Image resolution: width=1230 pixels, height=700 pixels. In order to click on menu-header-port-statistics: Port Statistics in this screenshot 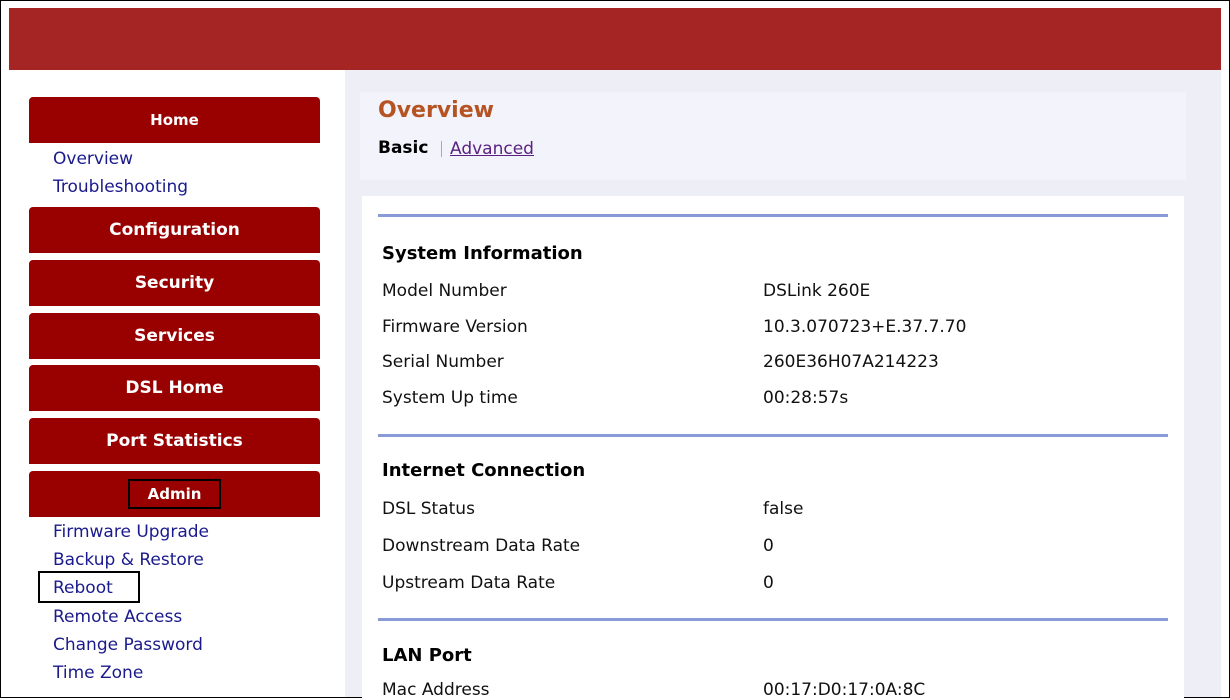, I will do `click(174, 441)`.